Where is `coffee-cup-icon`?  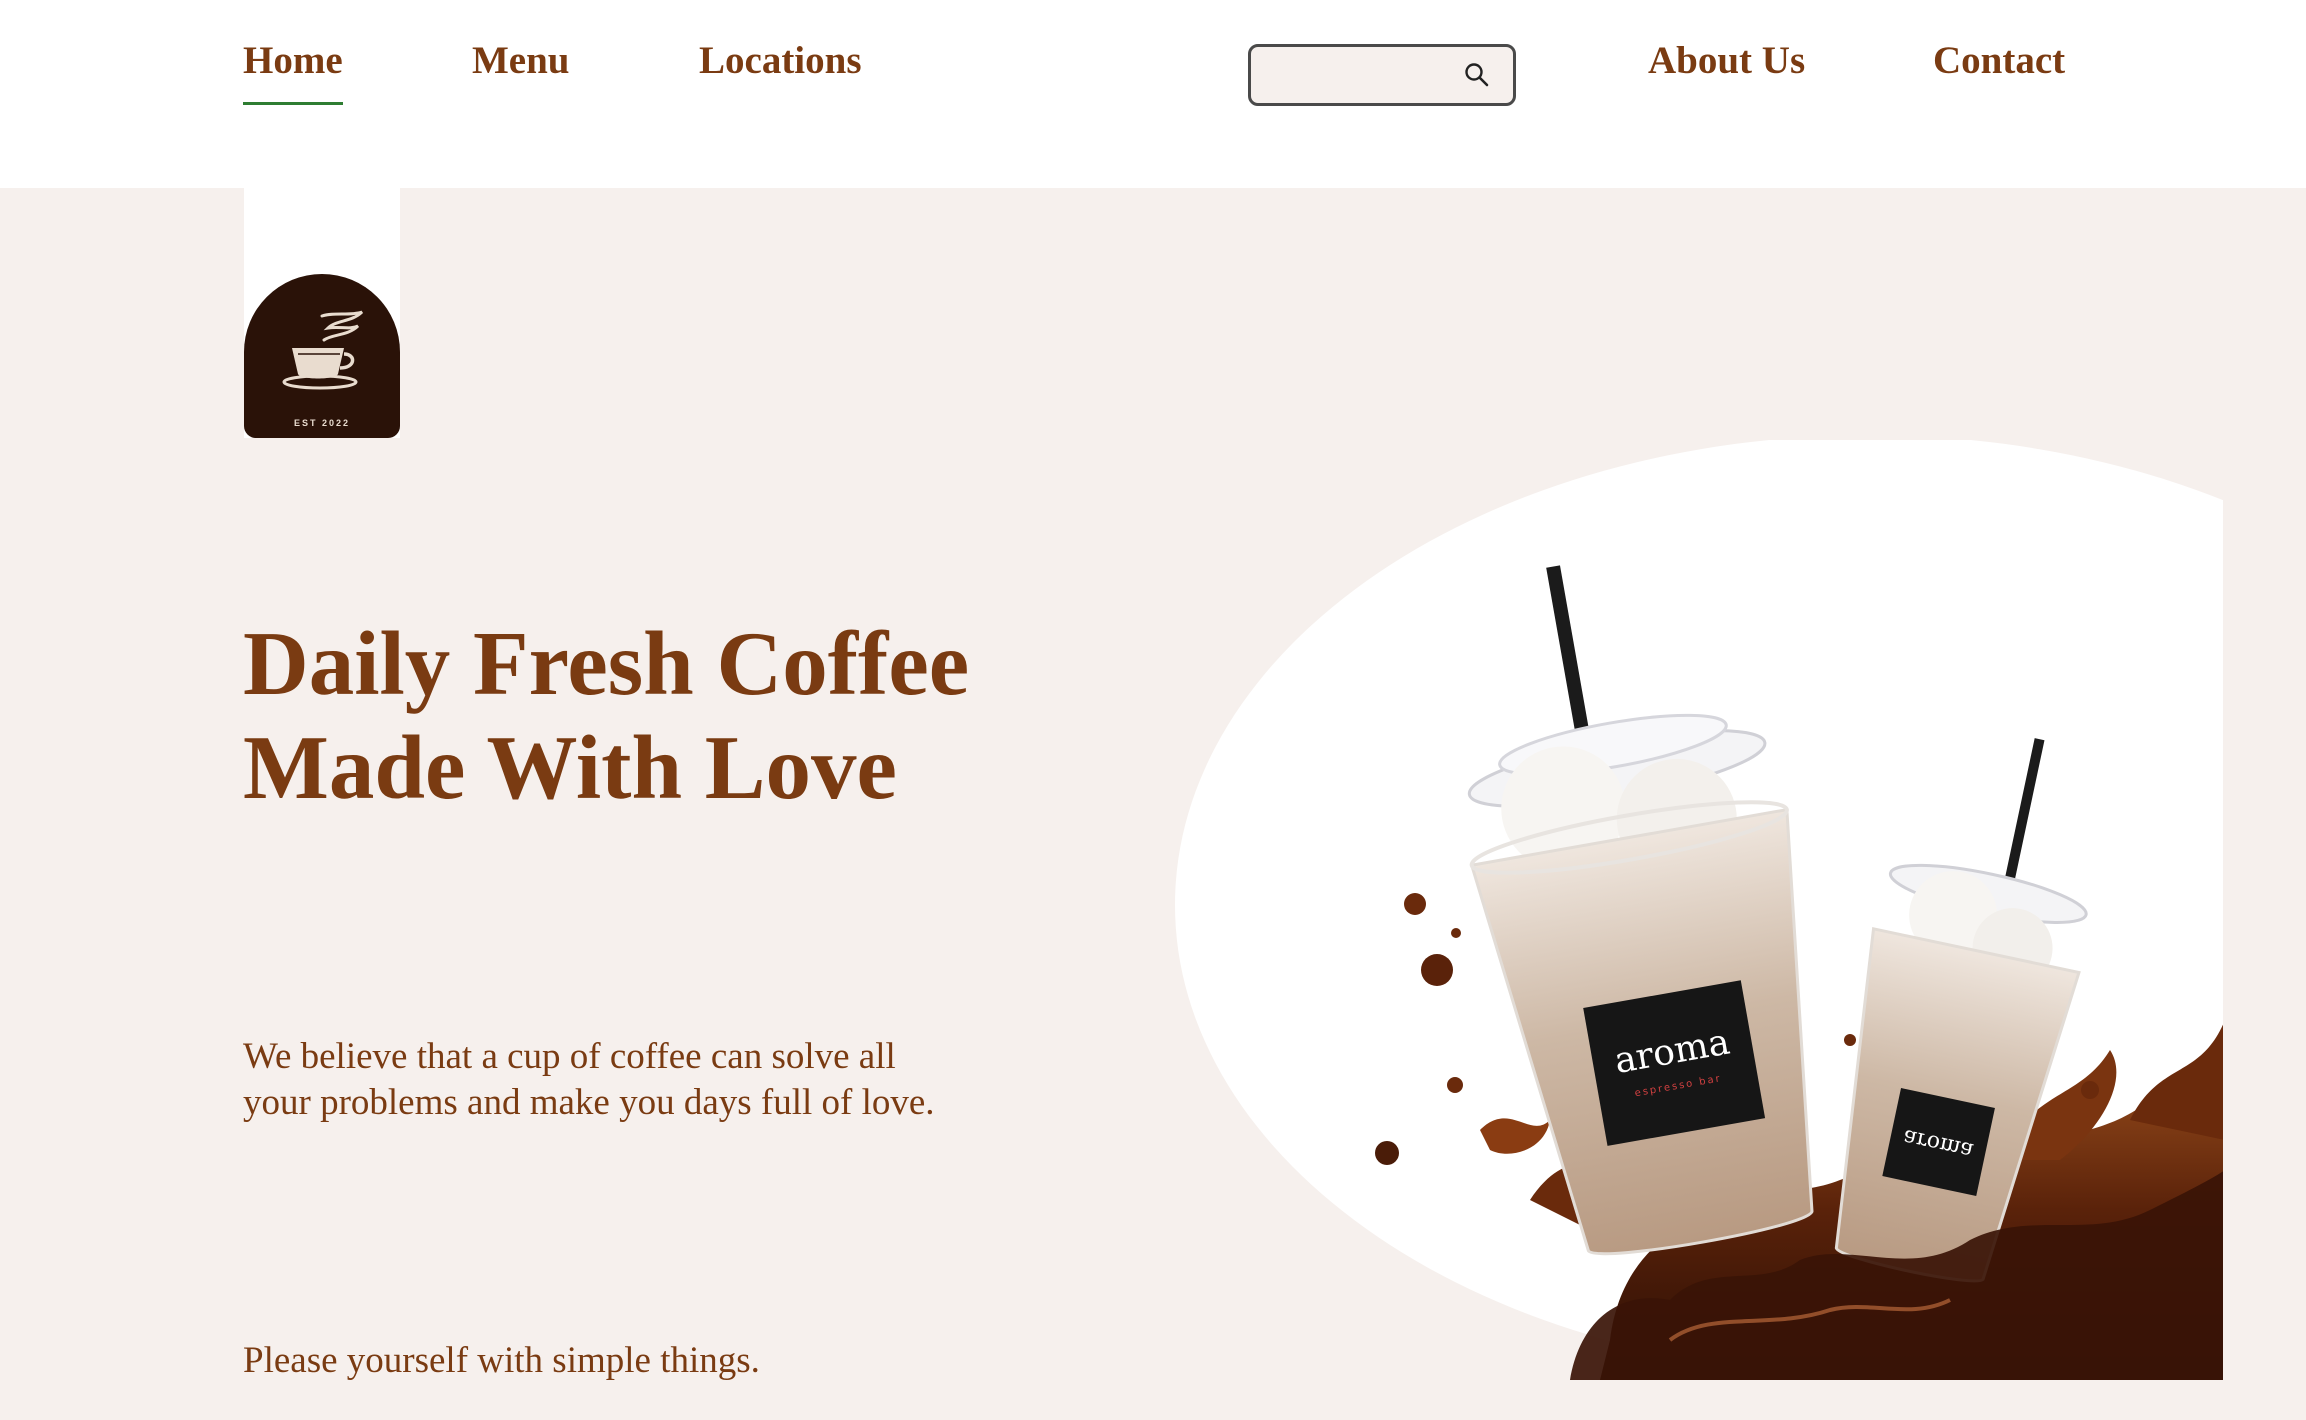 coffee-cup-icon is located at coordinates (323, 350).